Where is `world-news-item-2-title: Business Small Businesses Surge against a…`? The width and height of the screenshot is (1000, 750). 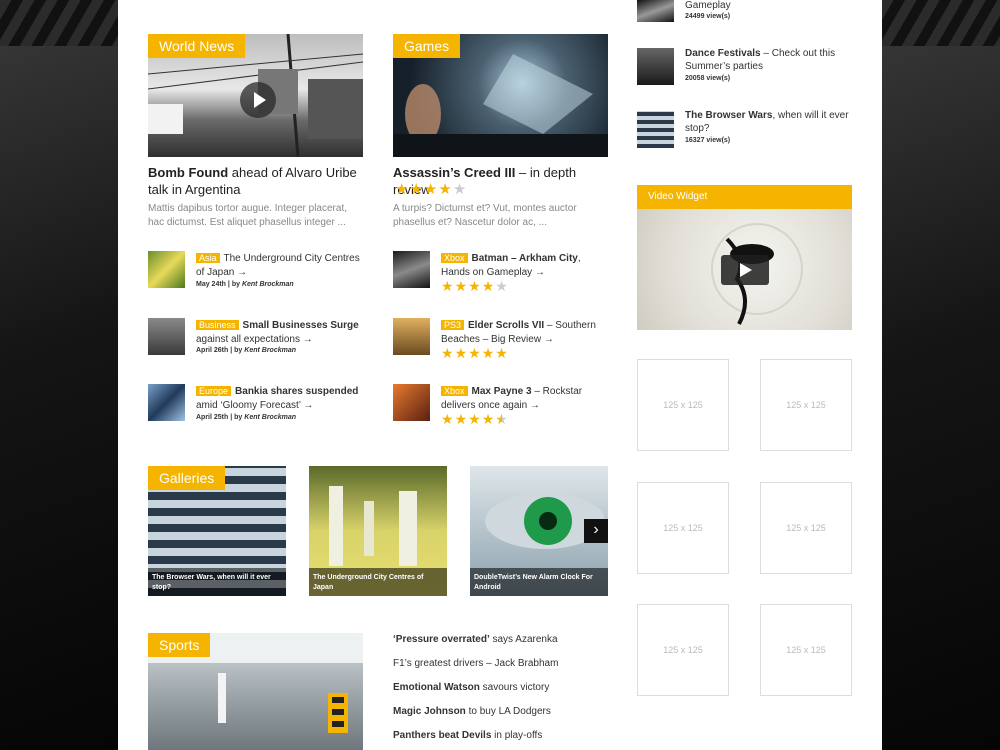
world-news-item-2-title: Business Small Businesses Surge against a… is located at coordinates (281, 332).